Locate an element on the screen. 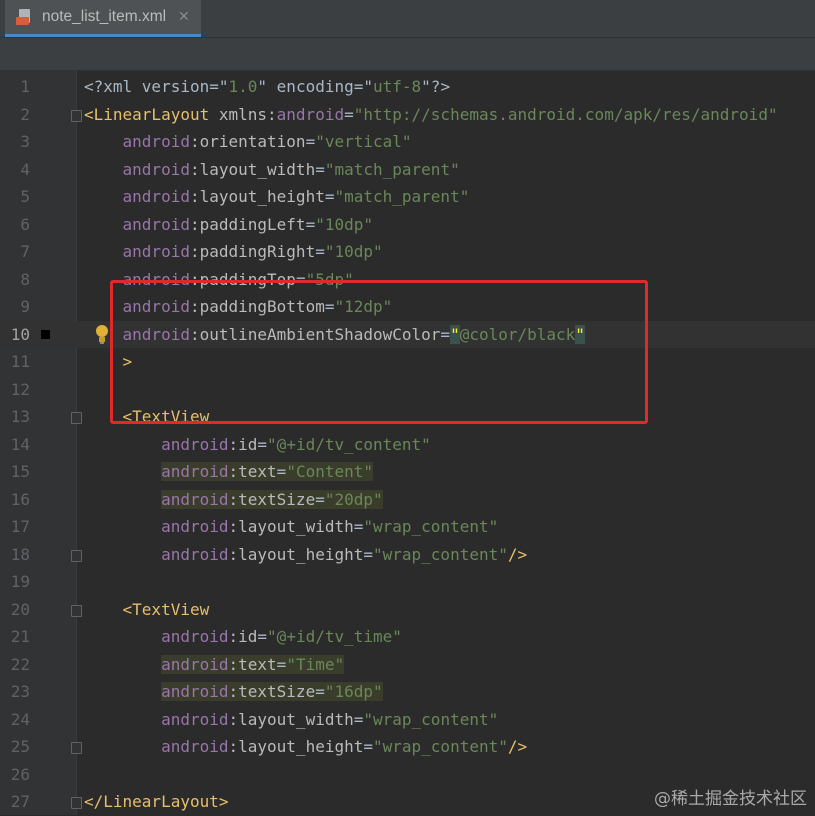 The width and height of the screenshot is (815, 816). code-line: 6 android:paddingLeft="10dp" is located at coordinates (407, 225).